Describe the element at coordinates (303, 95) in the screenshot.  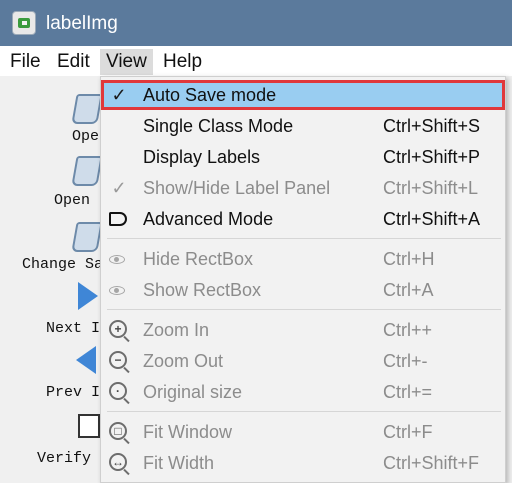
I see `menu-item-auto-save-mode: ✓ Auto Save mode` at that location.